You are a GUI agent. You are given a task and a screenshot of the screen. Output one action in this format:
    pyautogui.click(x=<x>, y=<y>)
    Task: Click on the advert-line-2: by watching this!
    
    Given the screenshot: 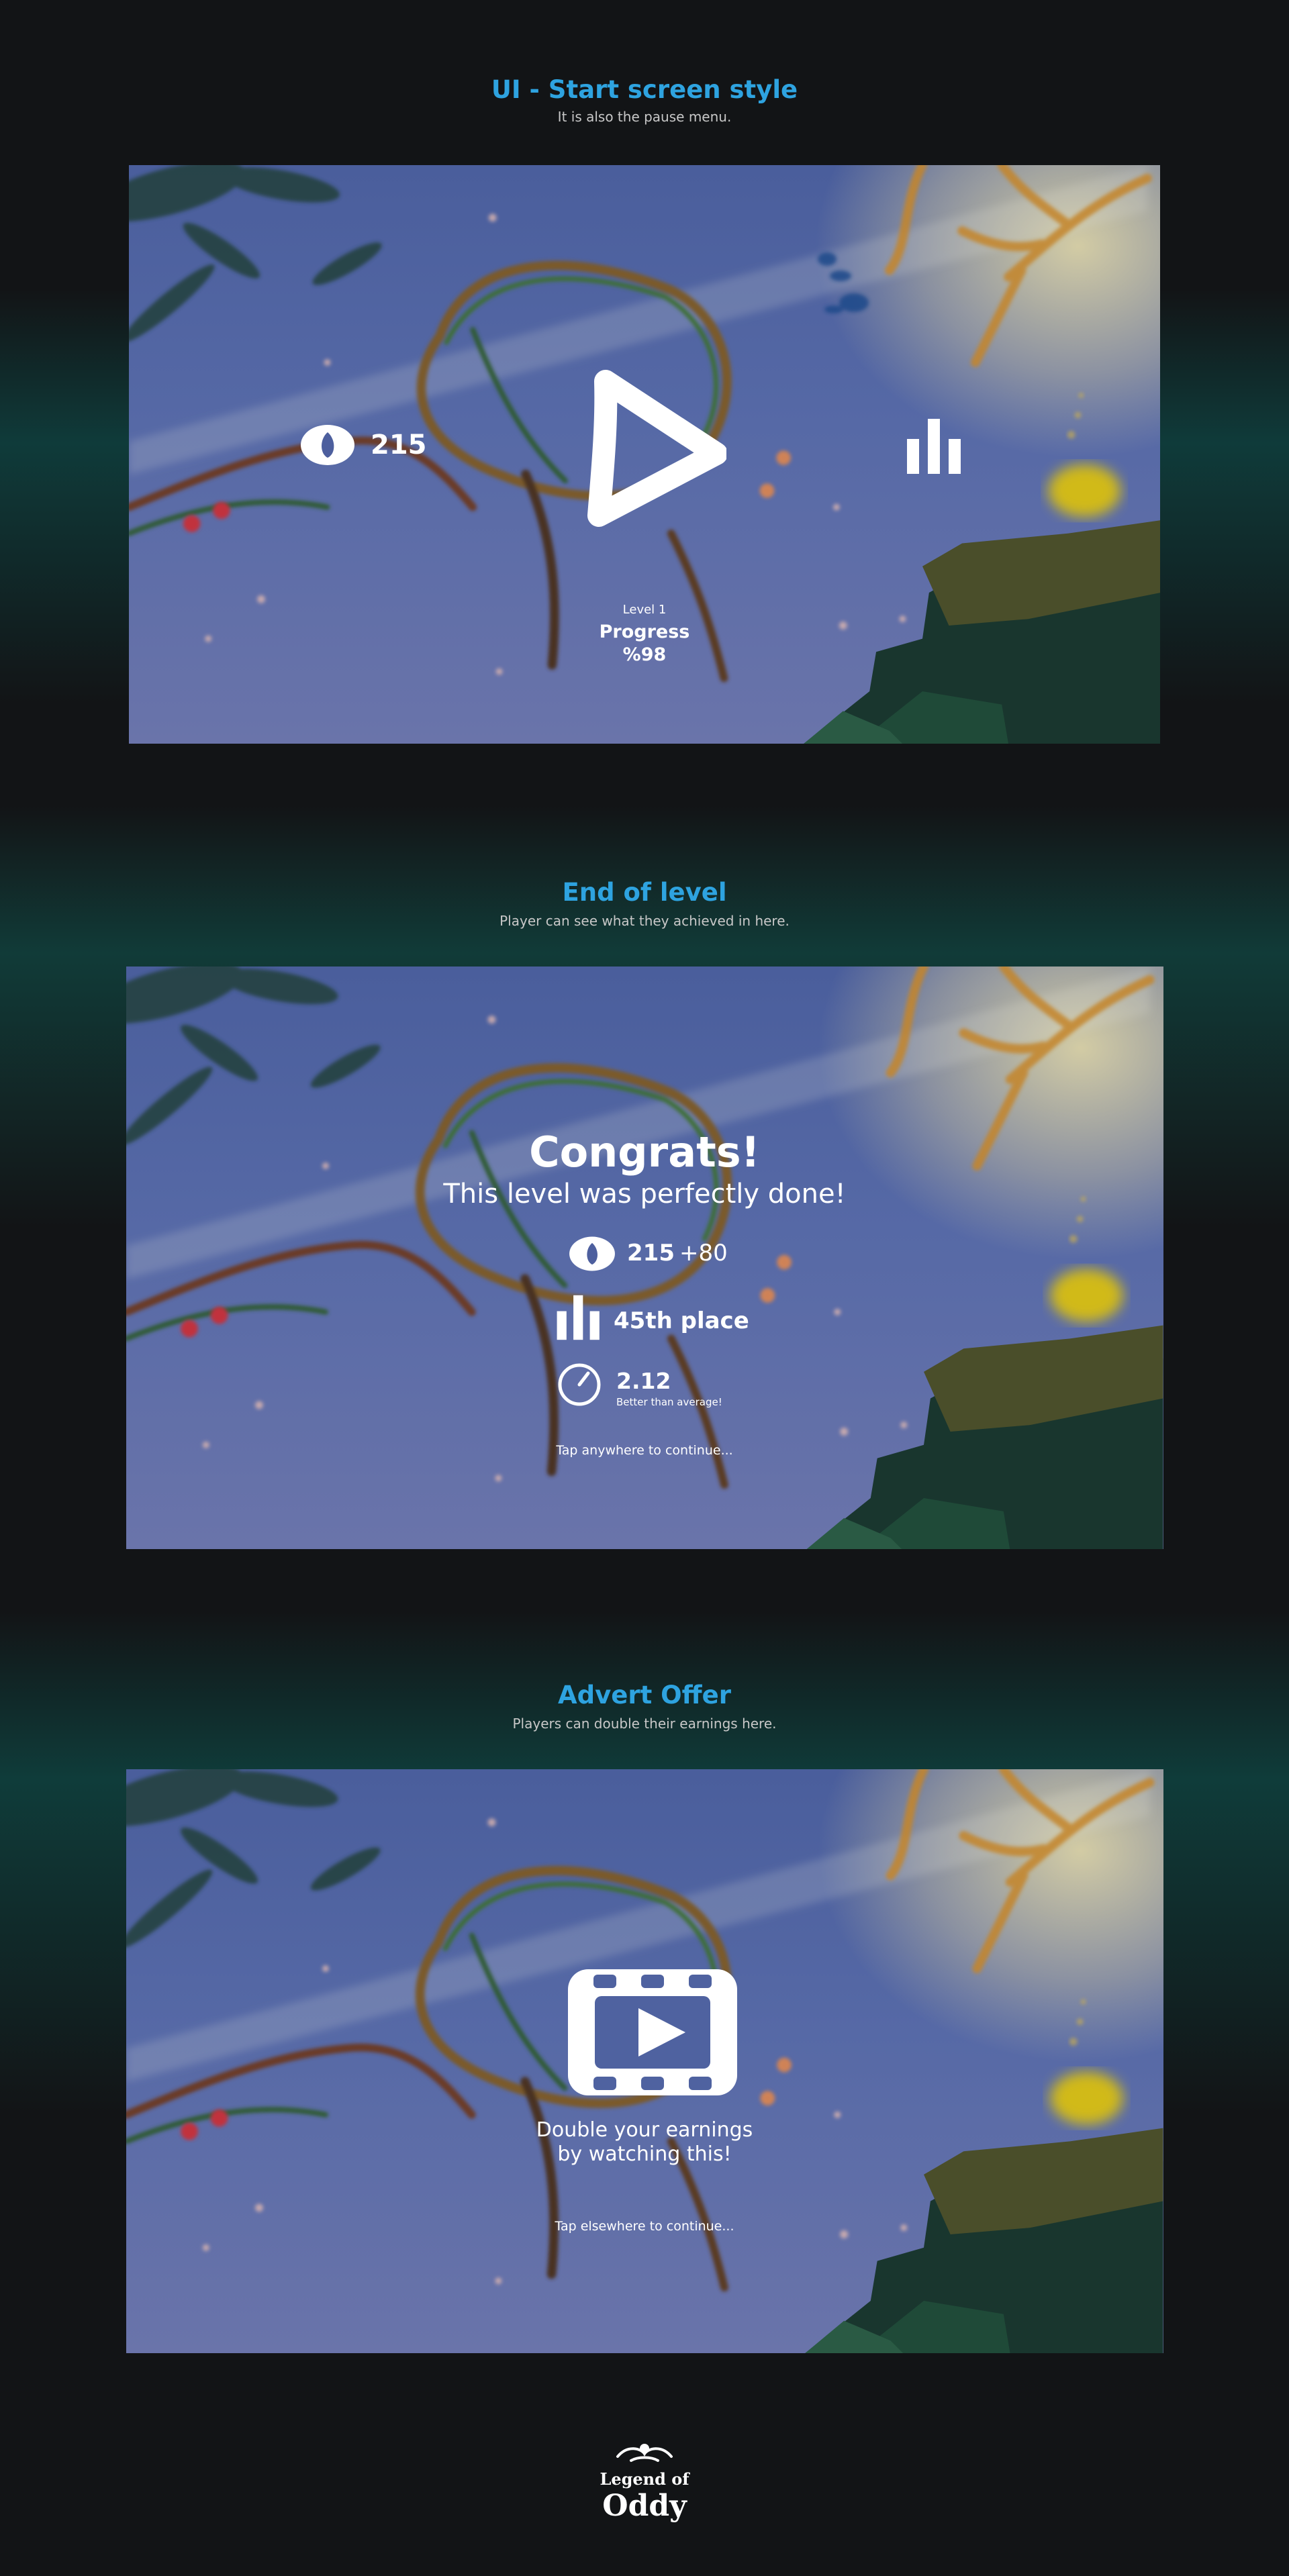 What is the action you would take?
    pyautogui.click(x=644, y=2154)
    